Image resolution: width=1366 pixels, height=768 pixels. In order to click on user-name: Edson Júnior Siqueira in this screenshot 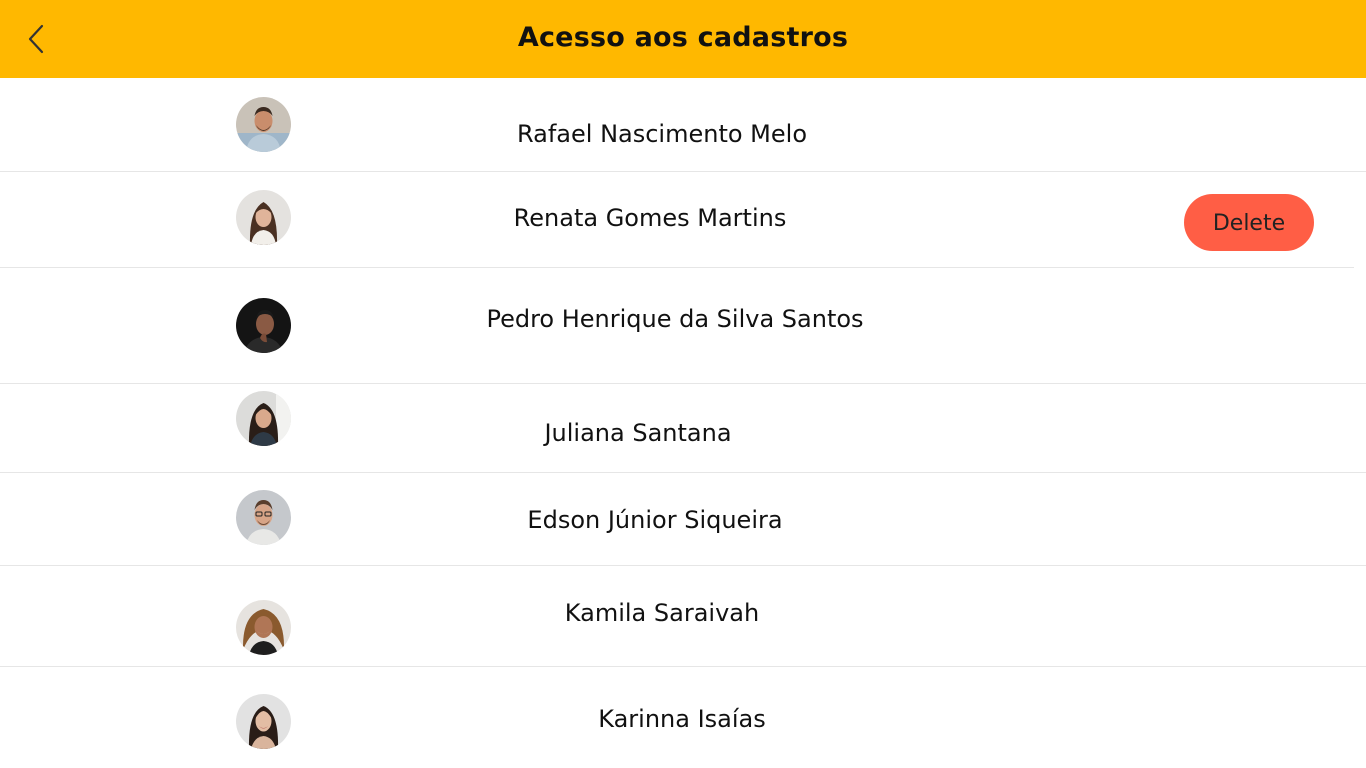, I will do `click(655, 520)`.